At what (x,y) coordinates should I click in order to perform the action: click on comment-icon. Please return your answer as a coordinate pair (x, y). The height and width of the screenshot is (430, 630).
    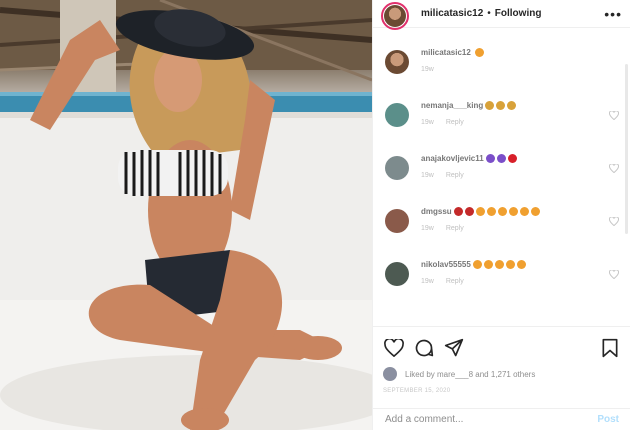
    Looking at the image, I should click on (424, 348).